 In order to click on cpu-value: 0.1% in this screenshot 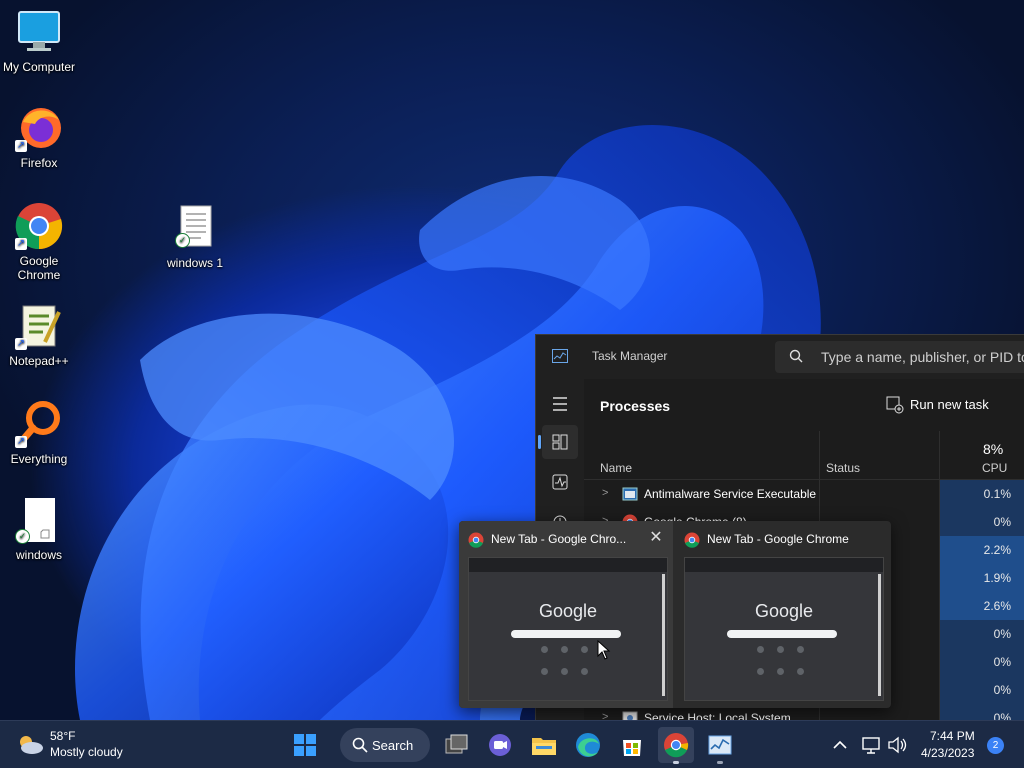, I will do `click(982, 494)`.